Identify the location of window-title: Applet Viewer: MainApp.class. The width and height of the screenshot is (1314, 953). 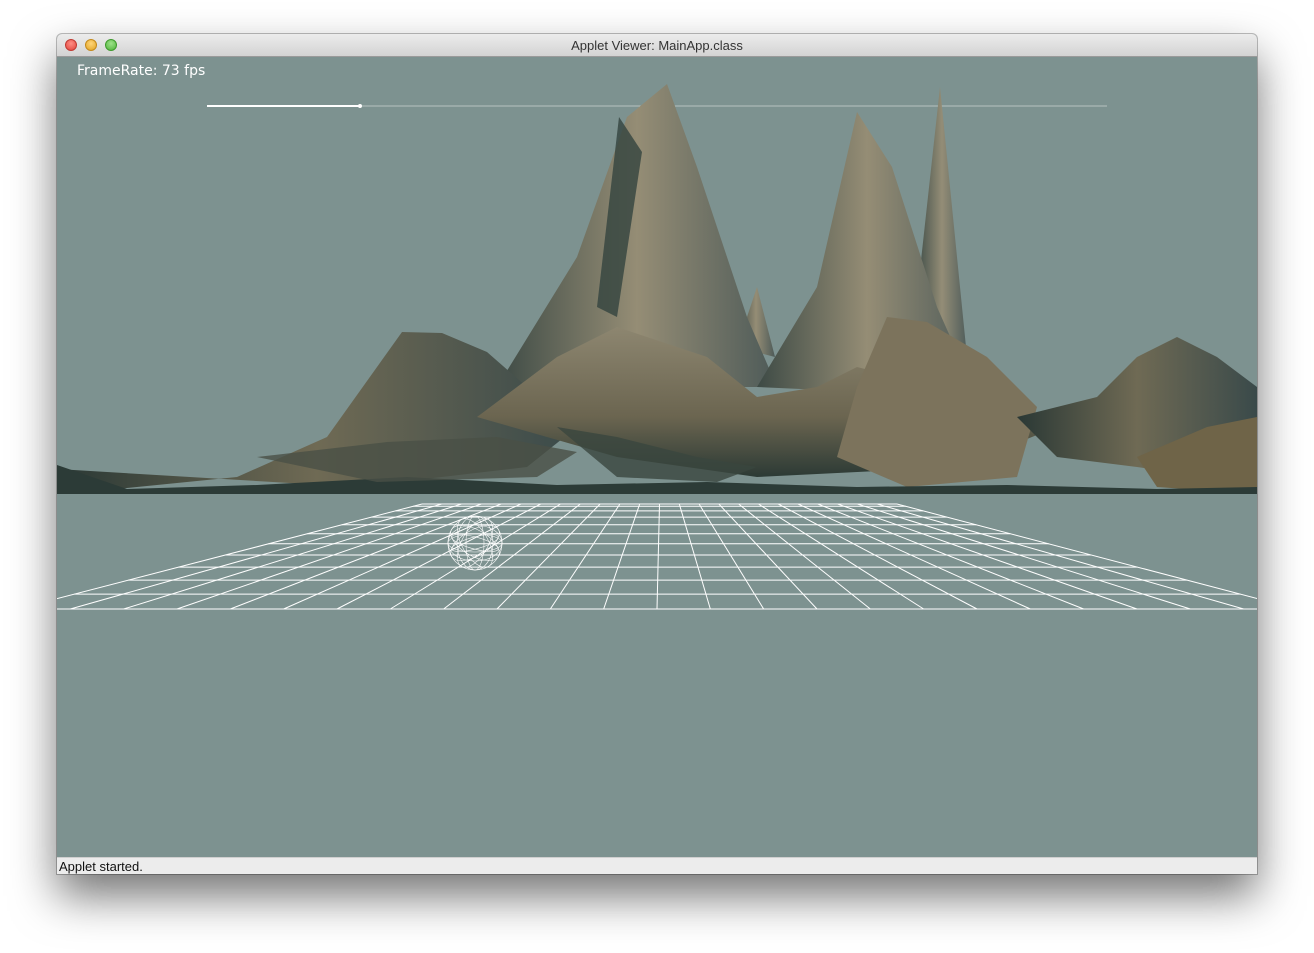
(657, 45).